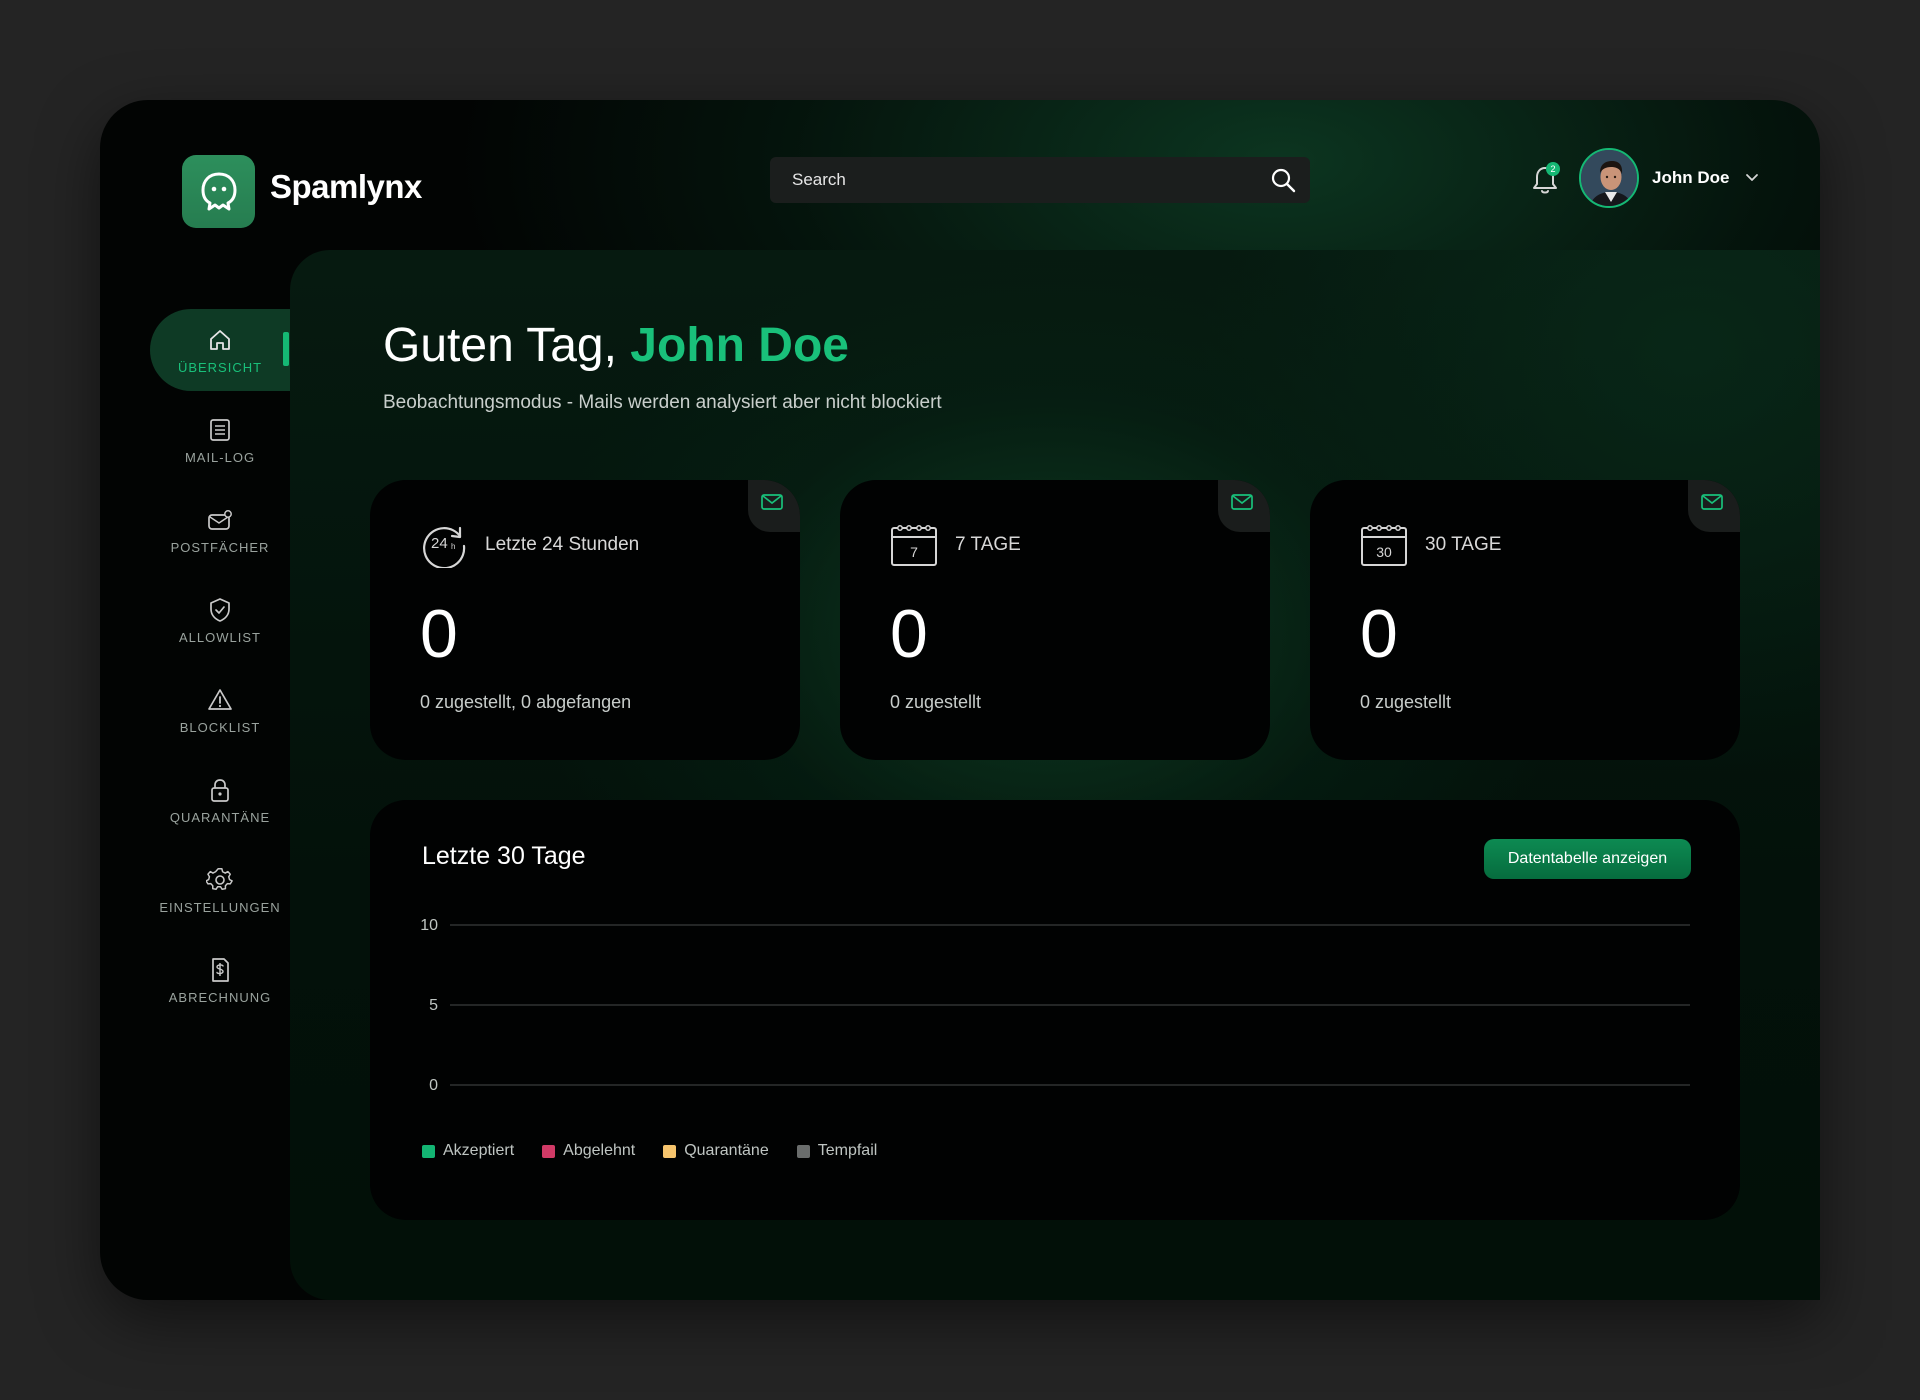  What do you see at coordinates (1463, 544) in the screenshot?
I see `card-title: 30 TAGE` at bounding box center [1463, 544].